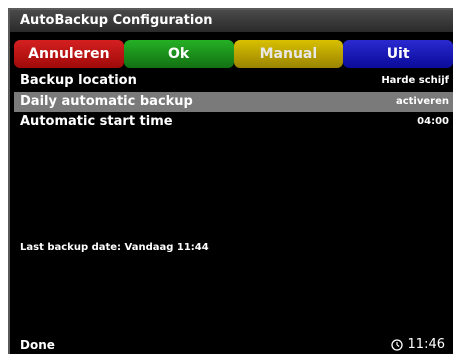  What do you see at coordinates (106, 101) in the screenshot?
I see `setting-label: Daily automatic backup` at bounding box center [106, 101].